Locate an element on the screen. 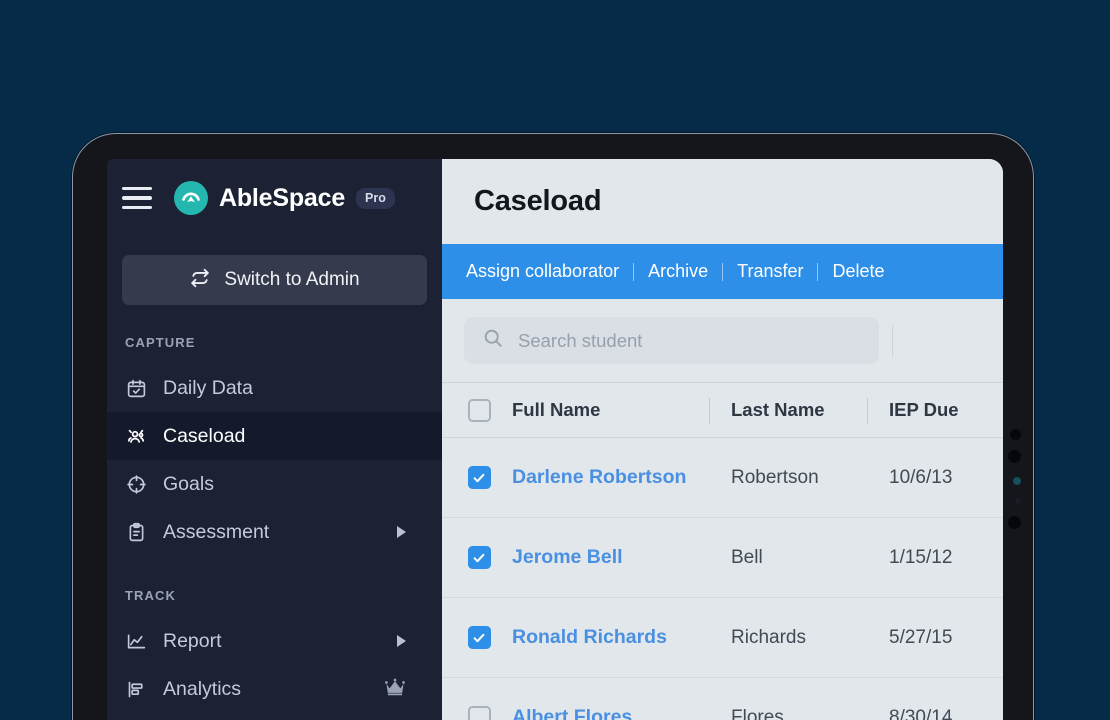 The height and width of the screenshot is (720, 1110). table-row: Jerome Bell Bell 1/15/12 is located at coordinates (722, 558).